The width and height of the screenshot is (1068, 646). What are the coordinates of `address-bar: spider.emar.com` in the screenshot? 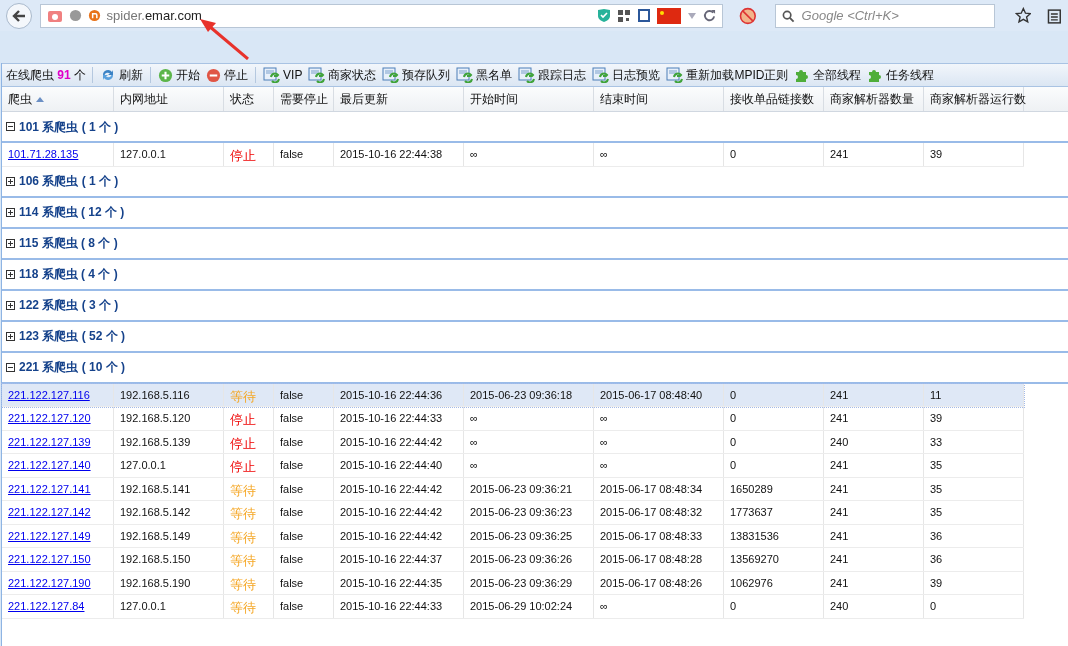 It's located at (381, 15).